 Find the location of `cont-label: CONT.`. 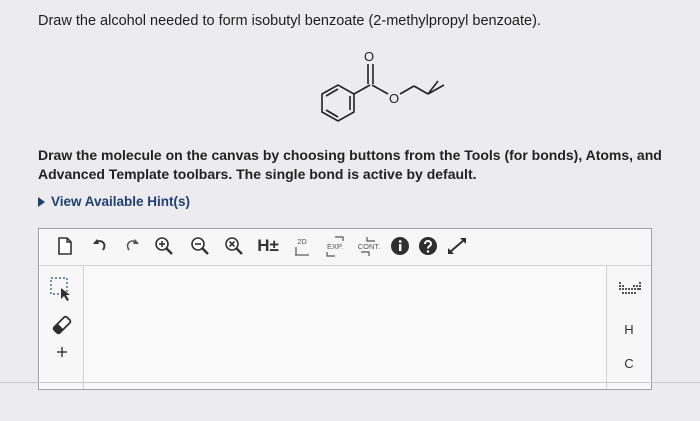

cont-label: CONT. is located at coordinates (369, 246).